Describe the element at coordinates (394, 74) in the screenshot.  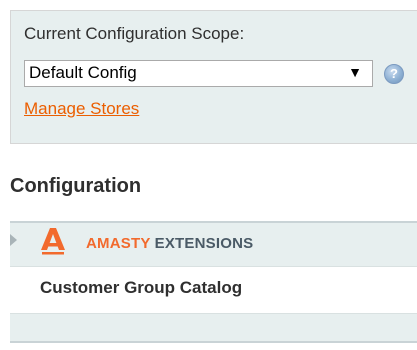
I see `help-icon: ?` at that location.